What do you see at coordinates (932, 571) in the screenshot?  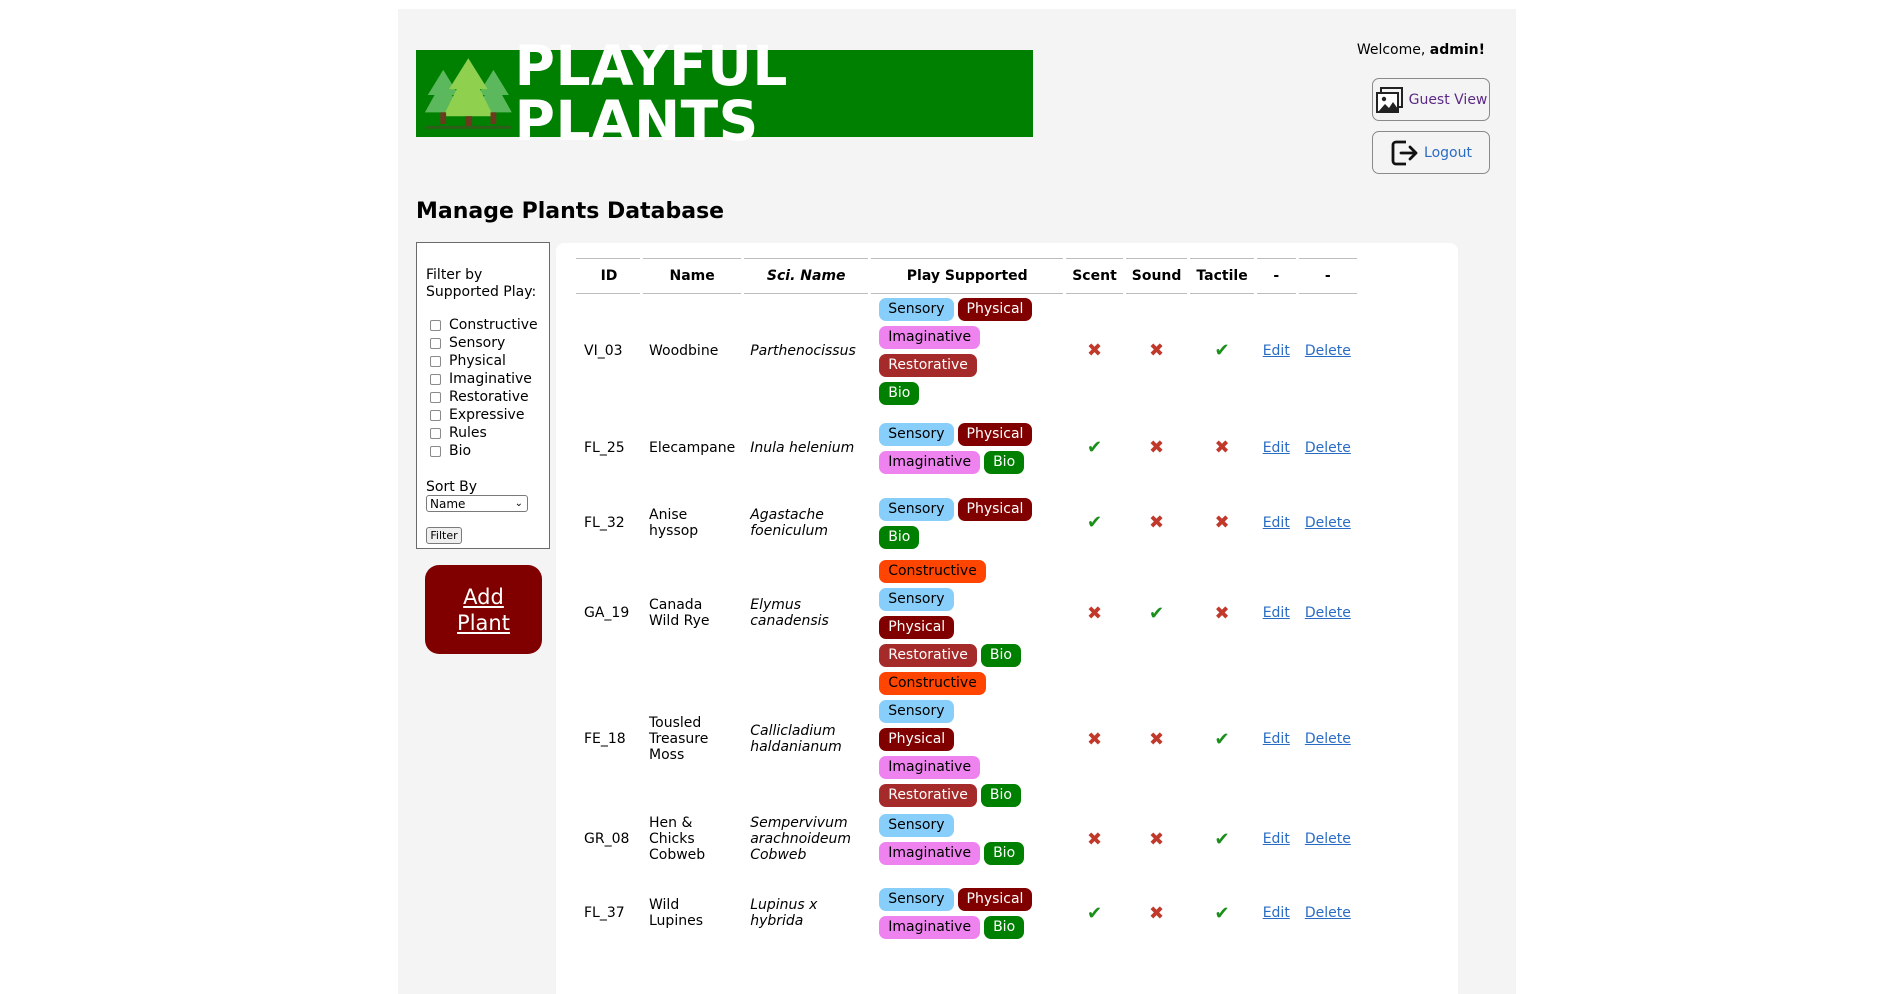 I see `play-tag: Constructive` at bounding box center [932, 571].